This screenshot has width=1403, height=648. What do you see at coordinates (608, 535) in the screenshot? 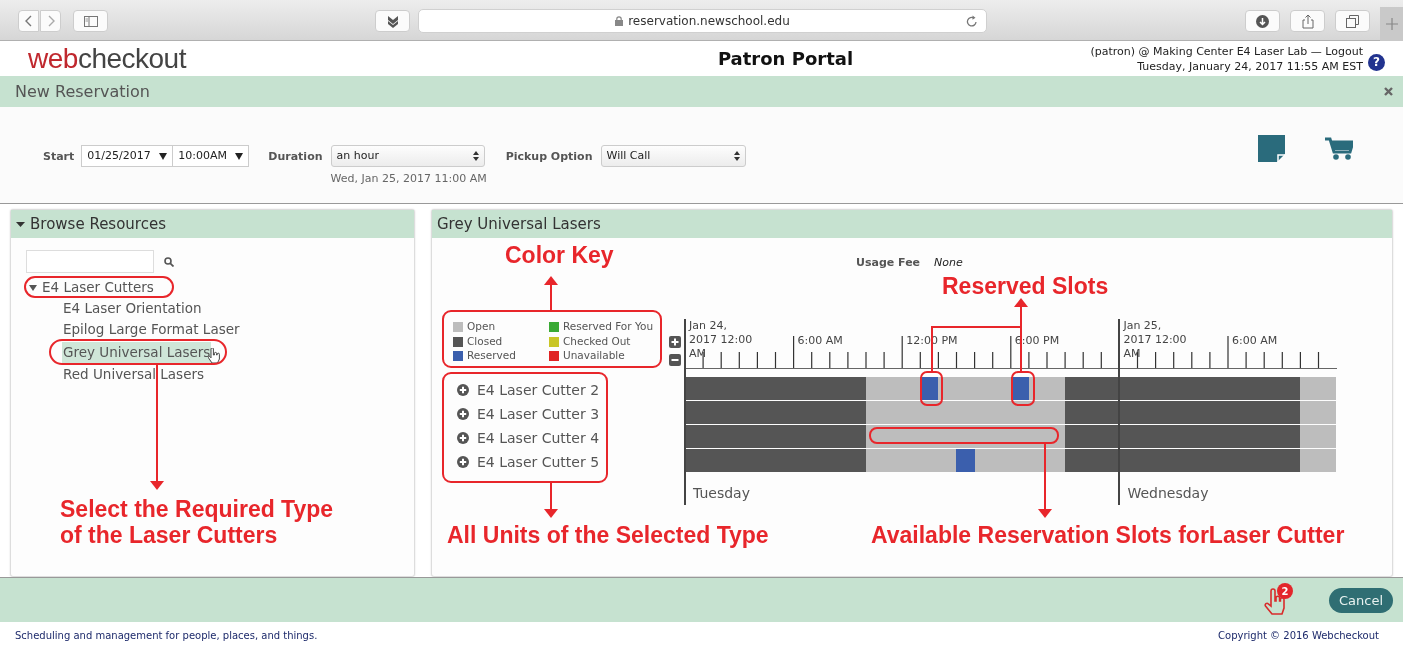
I see `annotation-text: All Units of the Selected Type` at bounding box center [608, 535].